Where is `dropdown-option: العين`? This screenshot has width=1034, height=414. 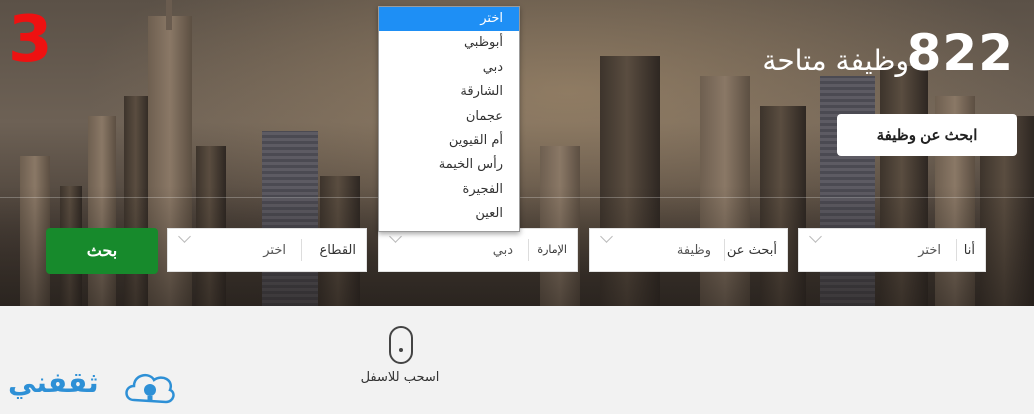 dropdown-option: العين is located at coordinates (449, 214).